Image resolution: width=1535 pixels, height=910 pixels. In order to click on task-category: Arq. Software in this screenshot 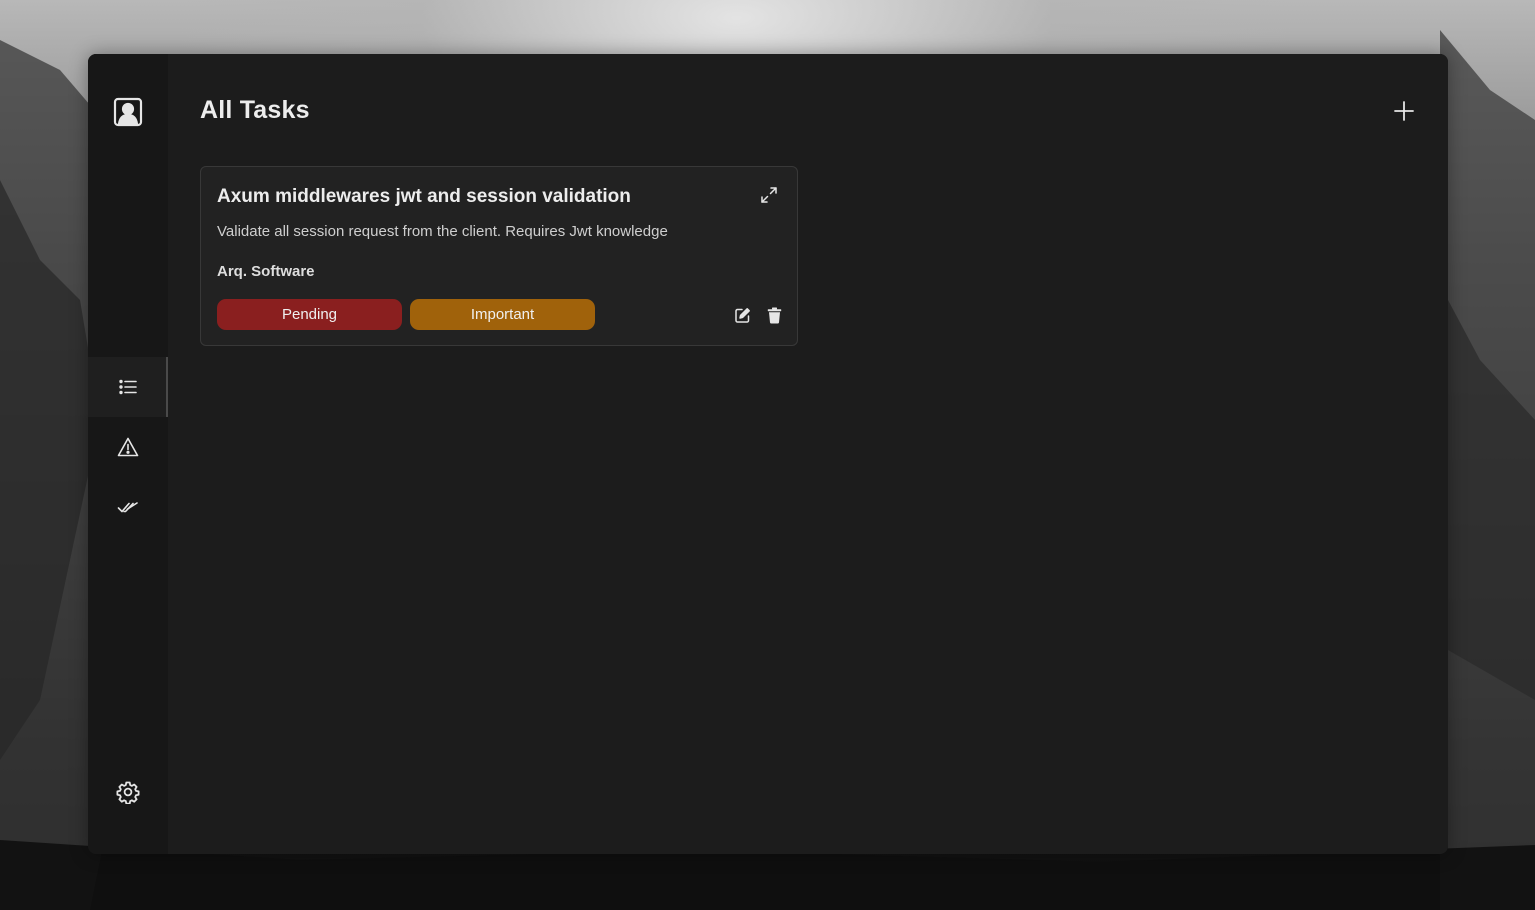, I will do `click(266, 271)`.